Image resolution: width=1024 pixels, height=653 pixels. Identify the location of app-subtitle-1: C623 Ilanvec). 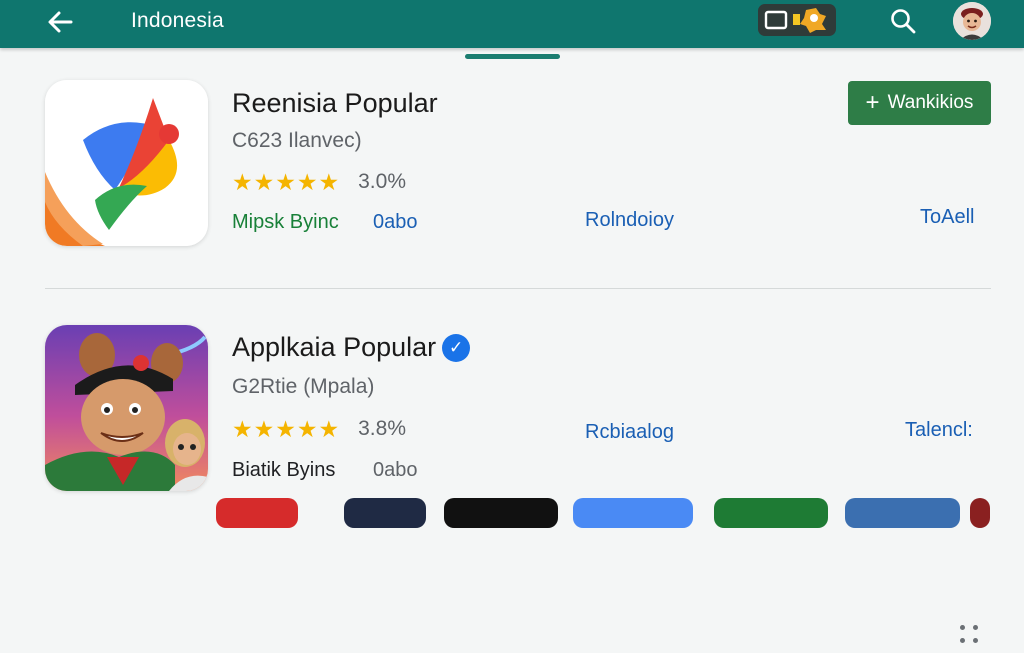
(297, 140).